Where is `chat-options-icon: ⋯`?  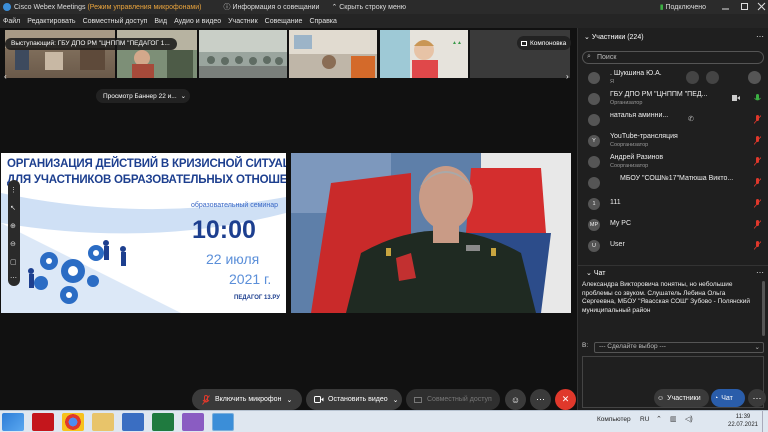
chat-options-icon: ⋯ is located at coordinates (760, 272).